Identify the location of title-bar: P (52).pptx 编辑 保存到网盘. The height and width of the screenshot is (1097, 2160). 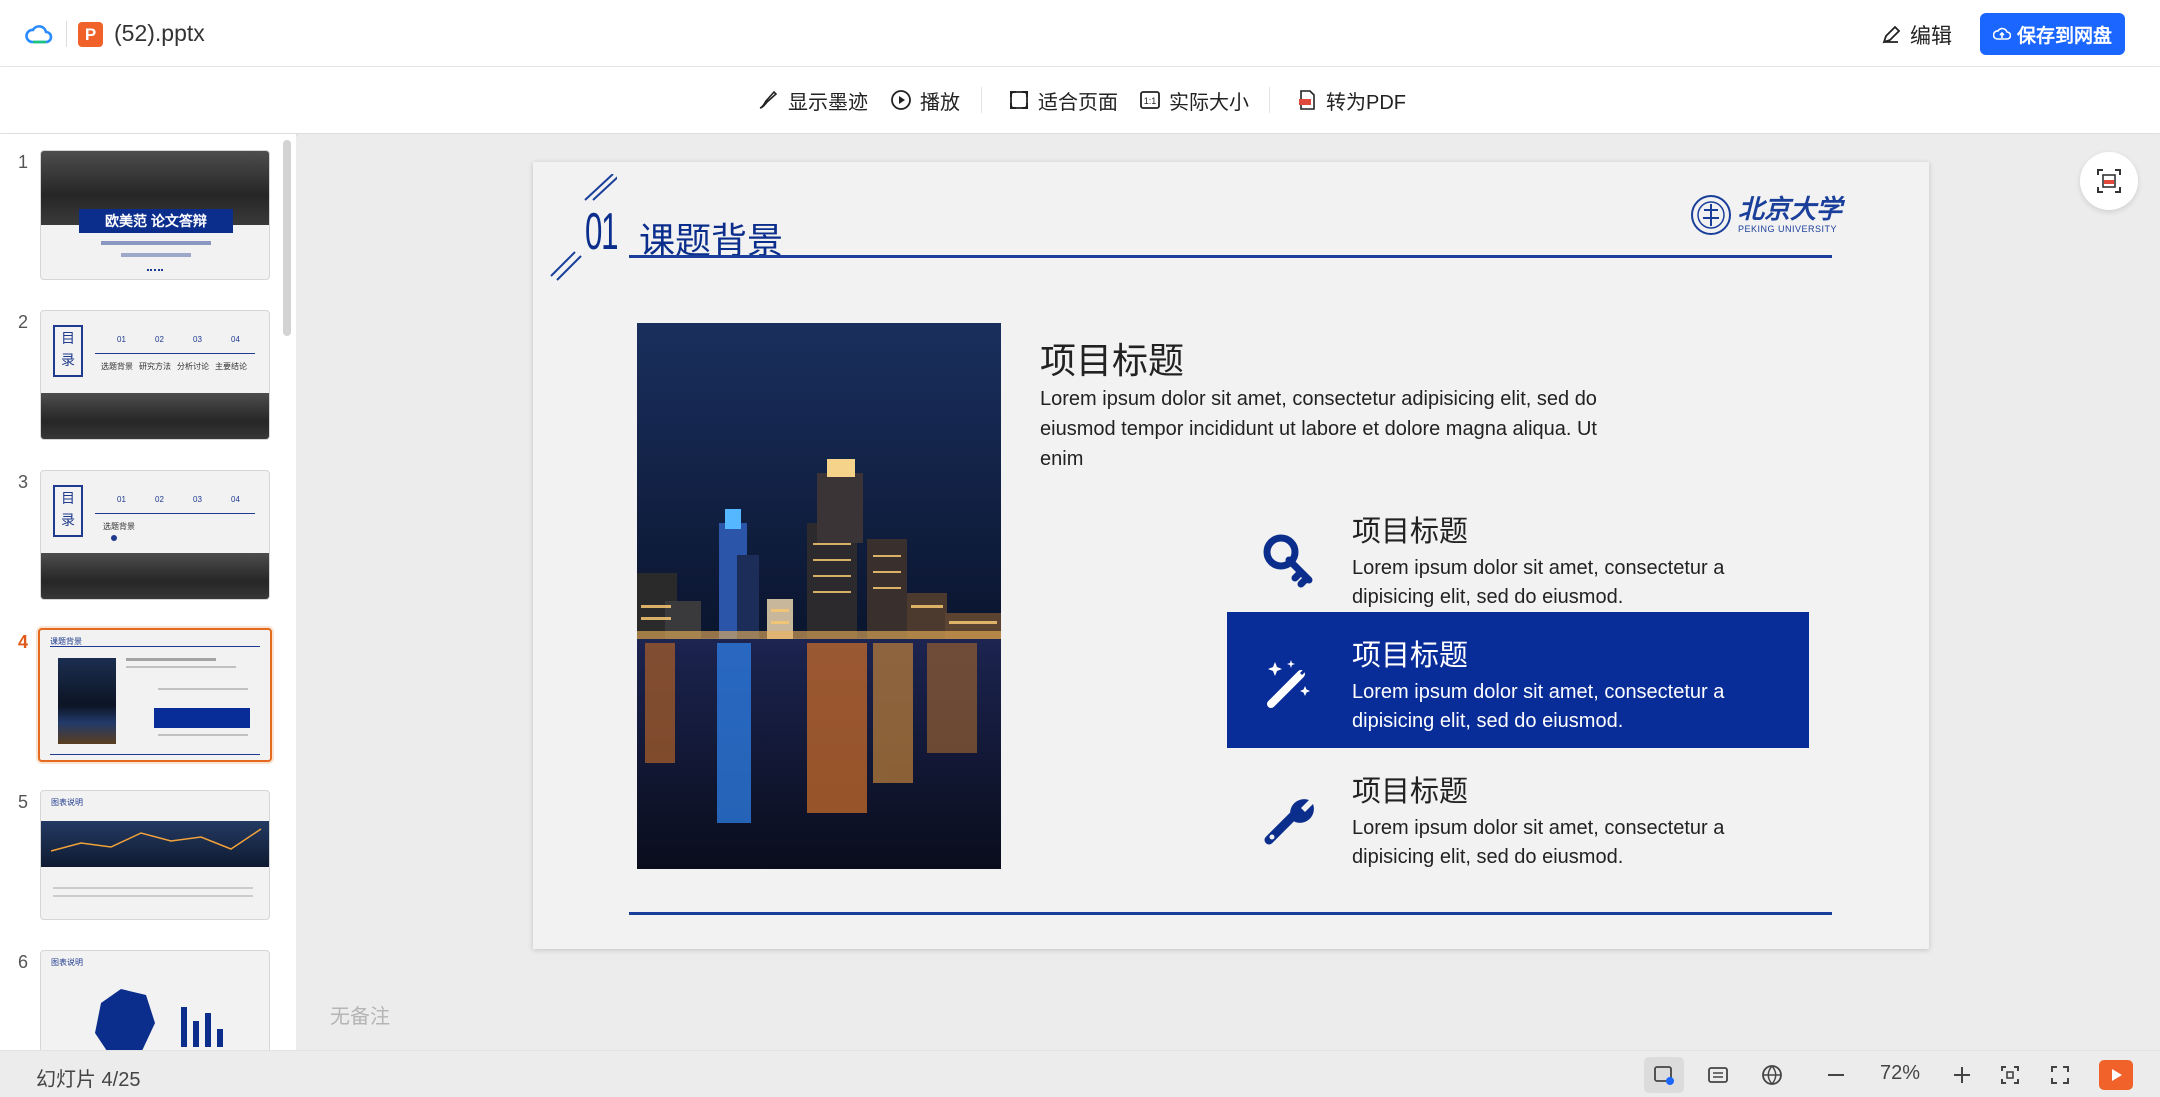
(1080, 33).